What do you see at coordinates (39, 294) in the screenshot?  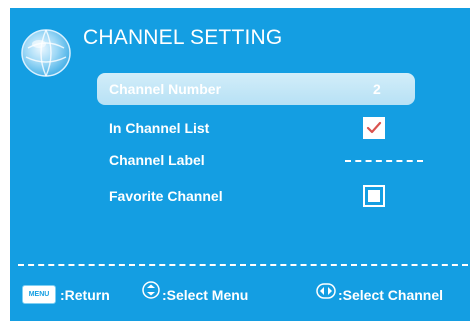 I see `menu-key-icon: MENU` at bounding box center [39, 294].